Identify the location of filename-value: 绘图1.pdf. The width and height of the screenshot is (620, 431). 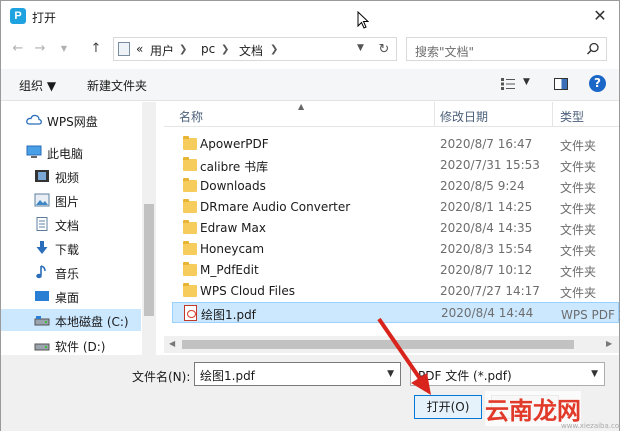
(227, 376).